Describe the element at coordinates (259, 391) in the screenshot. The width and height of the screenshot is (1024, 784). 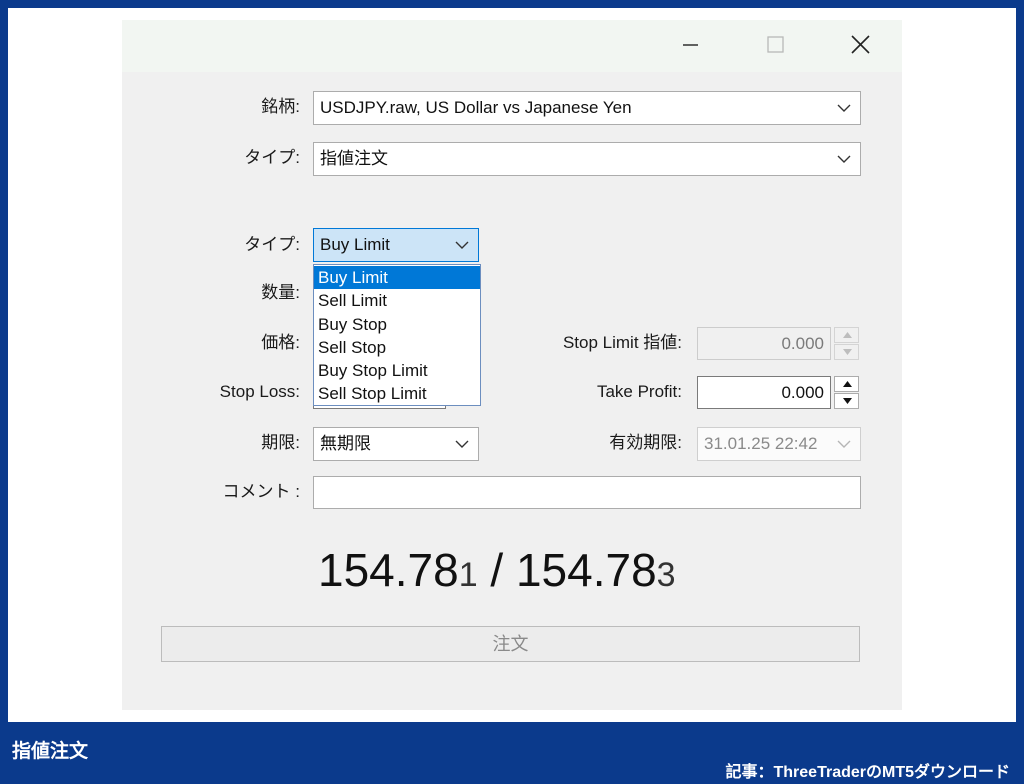
I see `stop-loss-label: Stop Loss:` at that location.